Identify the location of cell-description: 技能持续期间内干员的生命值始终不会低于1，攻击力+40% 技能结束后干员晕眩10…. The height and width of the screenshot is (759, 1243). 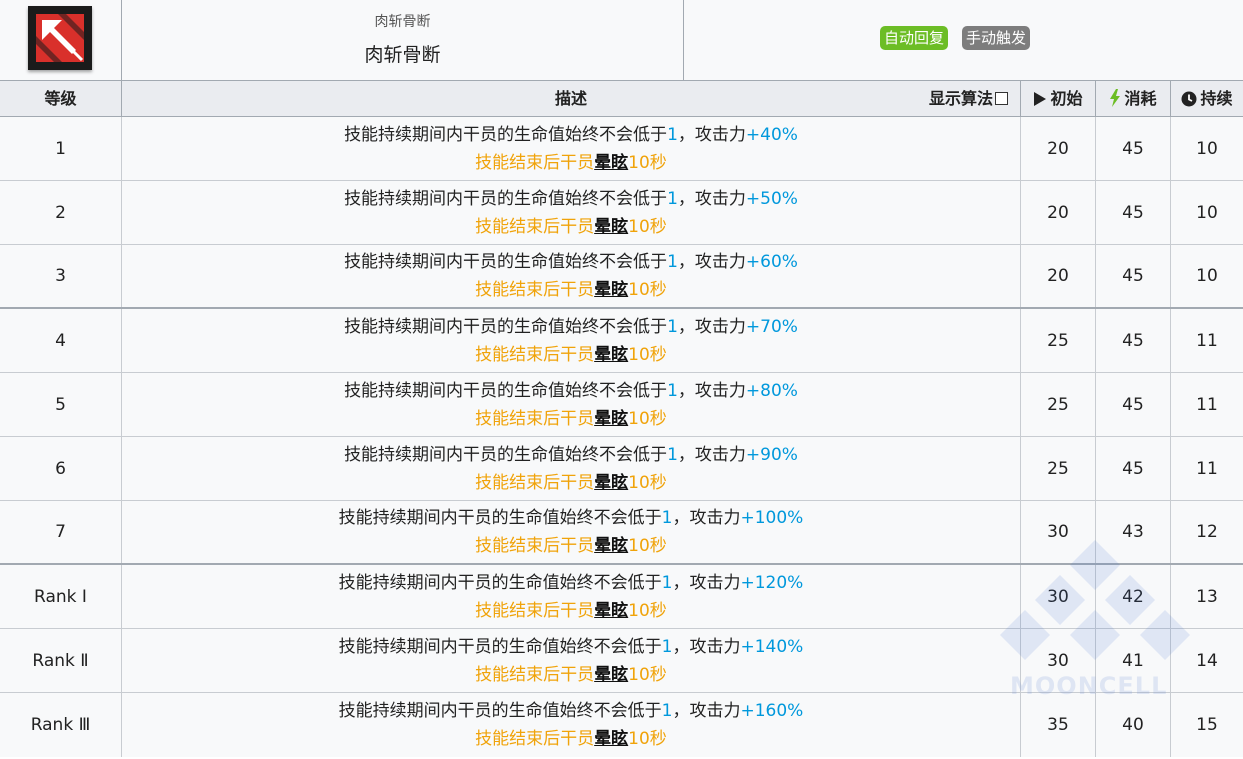
(571, 148).